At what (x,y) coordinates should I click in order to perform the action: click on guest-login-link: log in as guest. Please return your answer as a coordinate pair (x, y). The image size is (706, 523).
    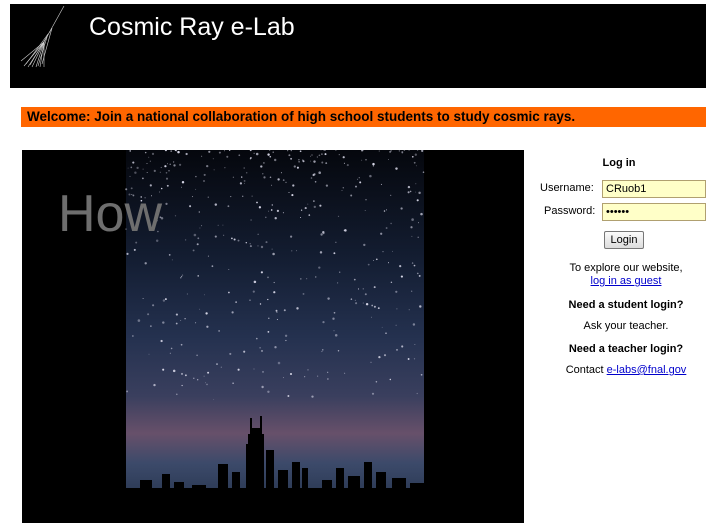
    Looking at the image, I should click on (626, 281).